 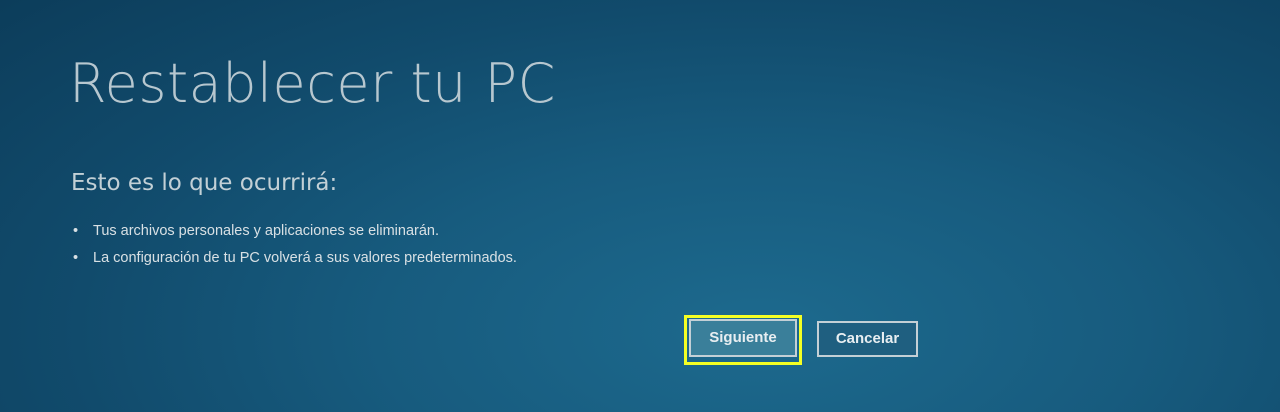 I want to click on section-subtitle: Esto es lo que ocurrirá:, so click(x=204, y=183).